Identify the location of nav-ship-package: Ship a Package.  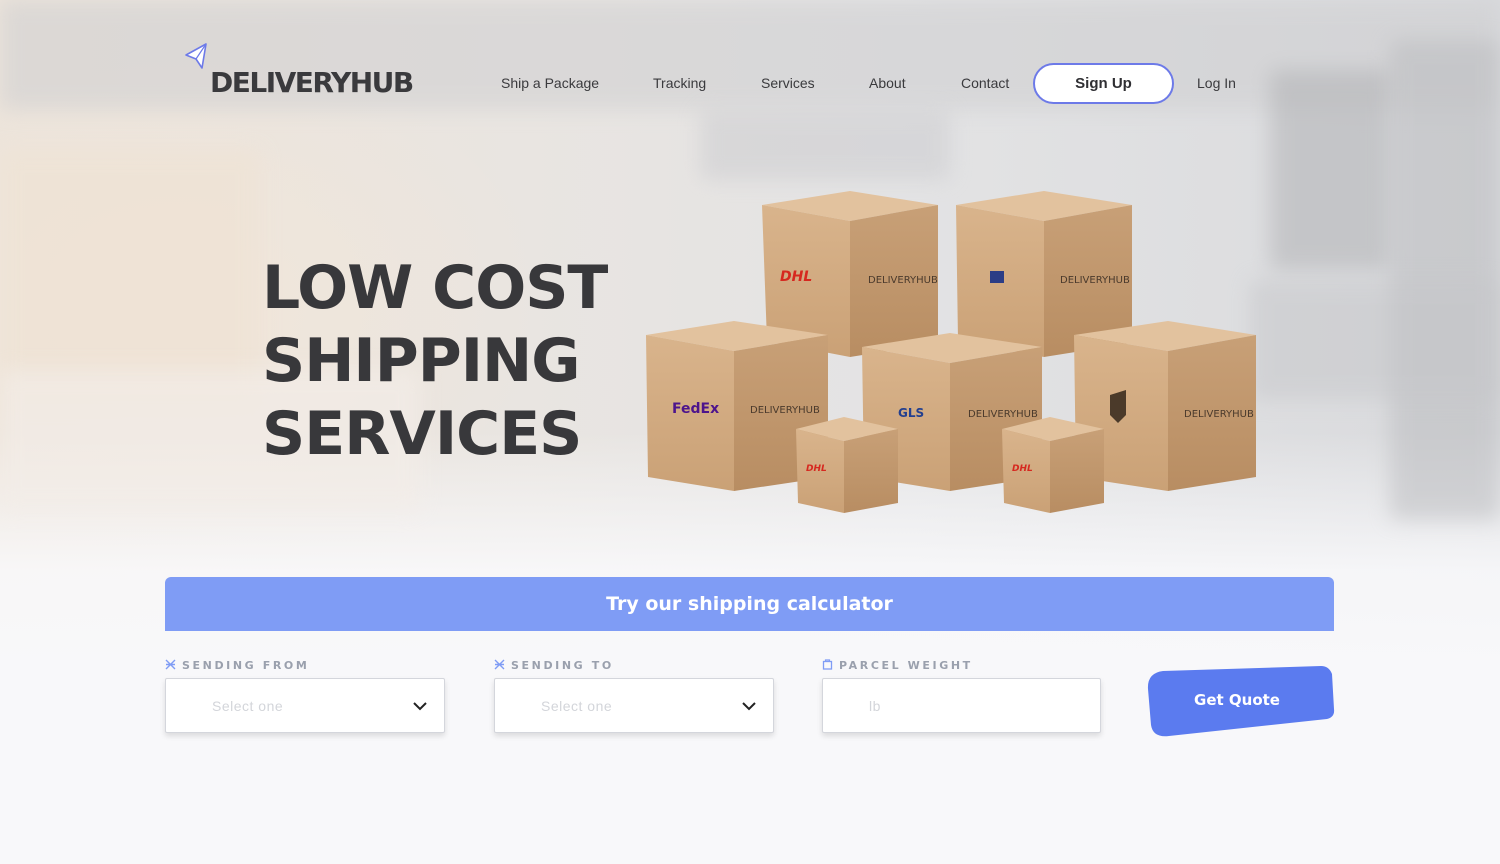
(550, 83).